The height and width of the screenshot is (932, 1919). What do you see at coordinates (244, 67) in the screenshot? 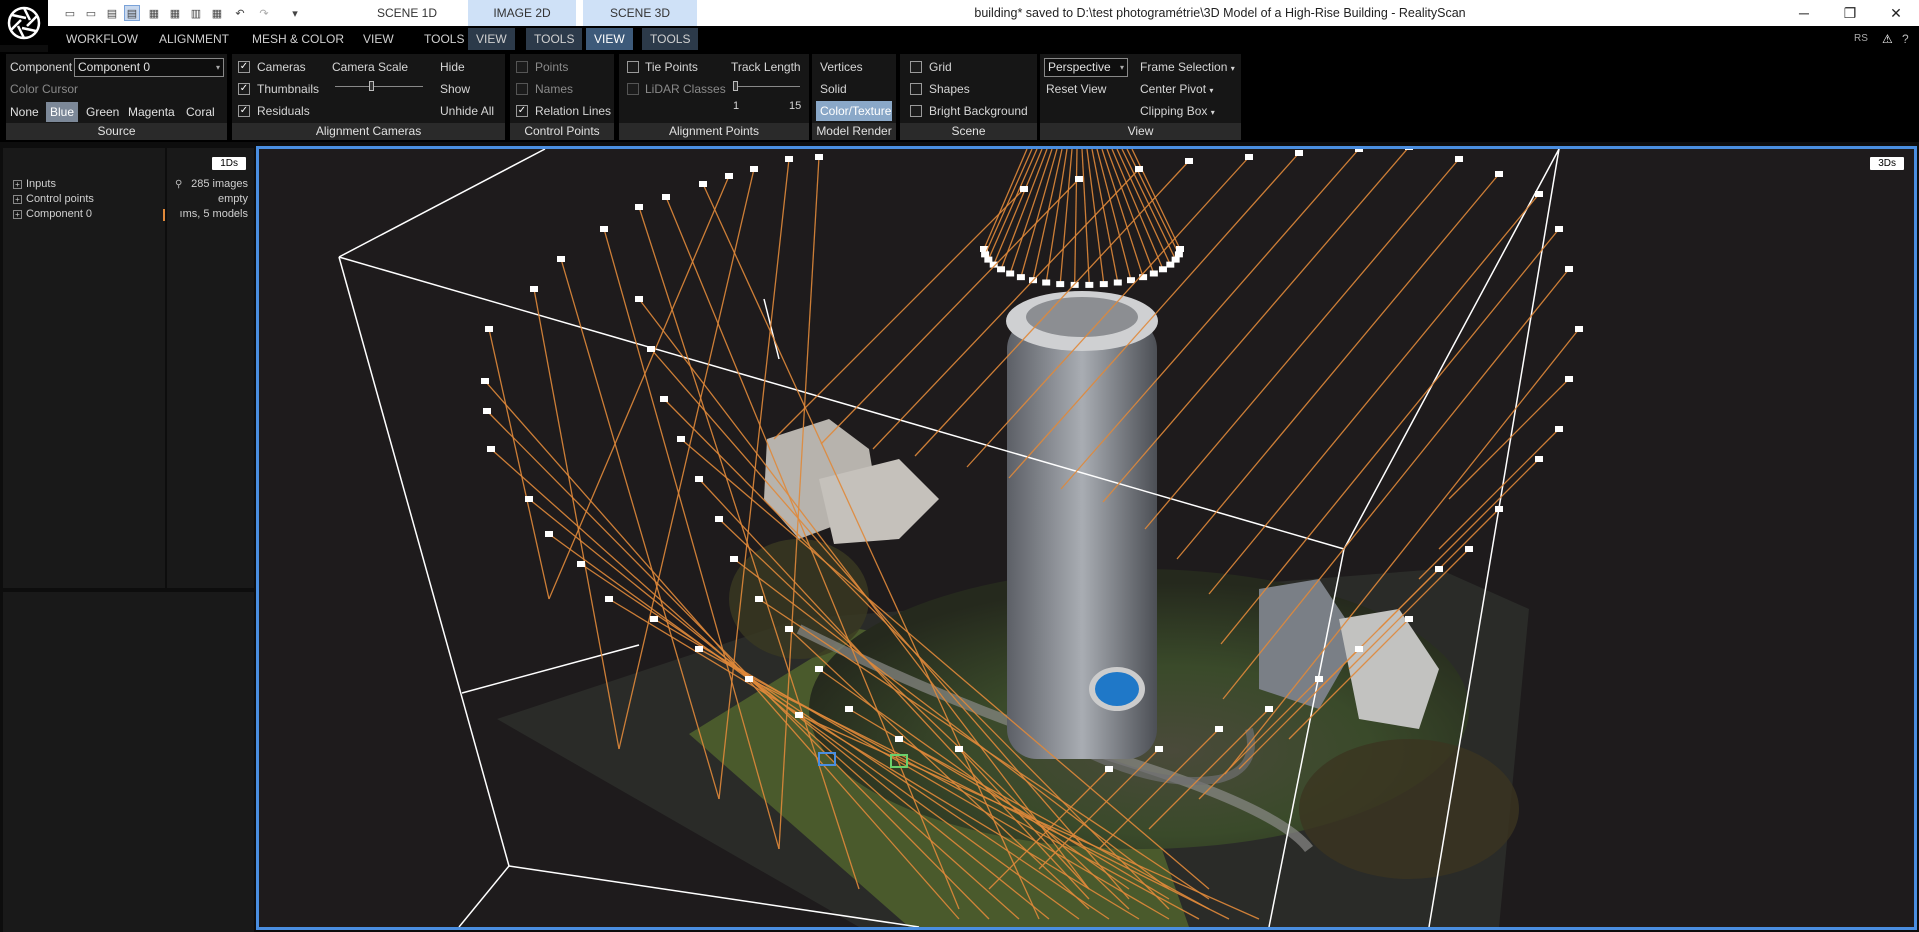
I see `cameras-checkbox: ✓` at bounding box center [244, 67].